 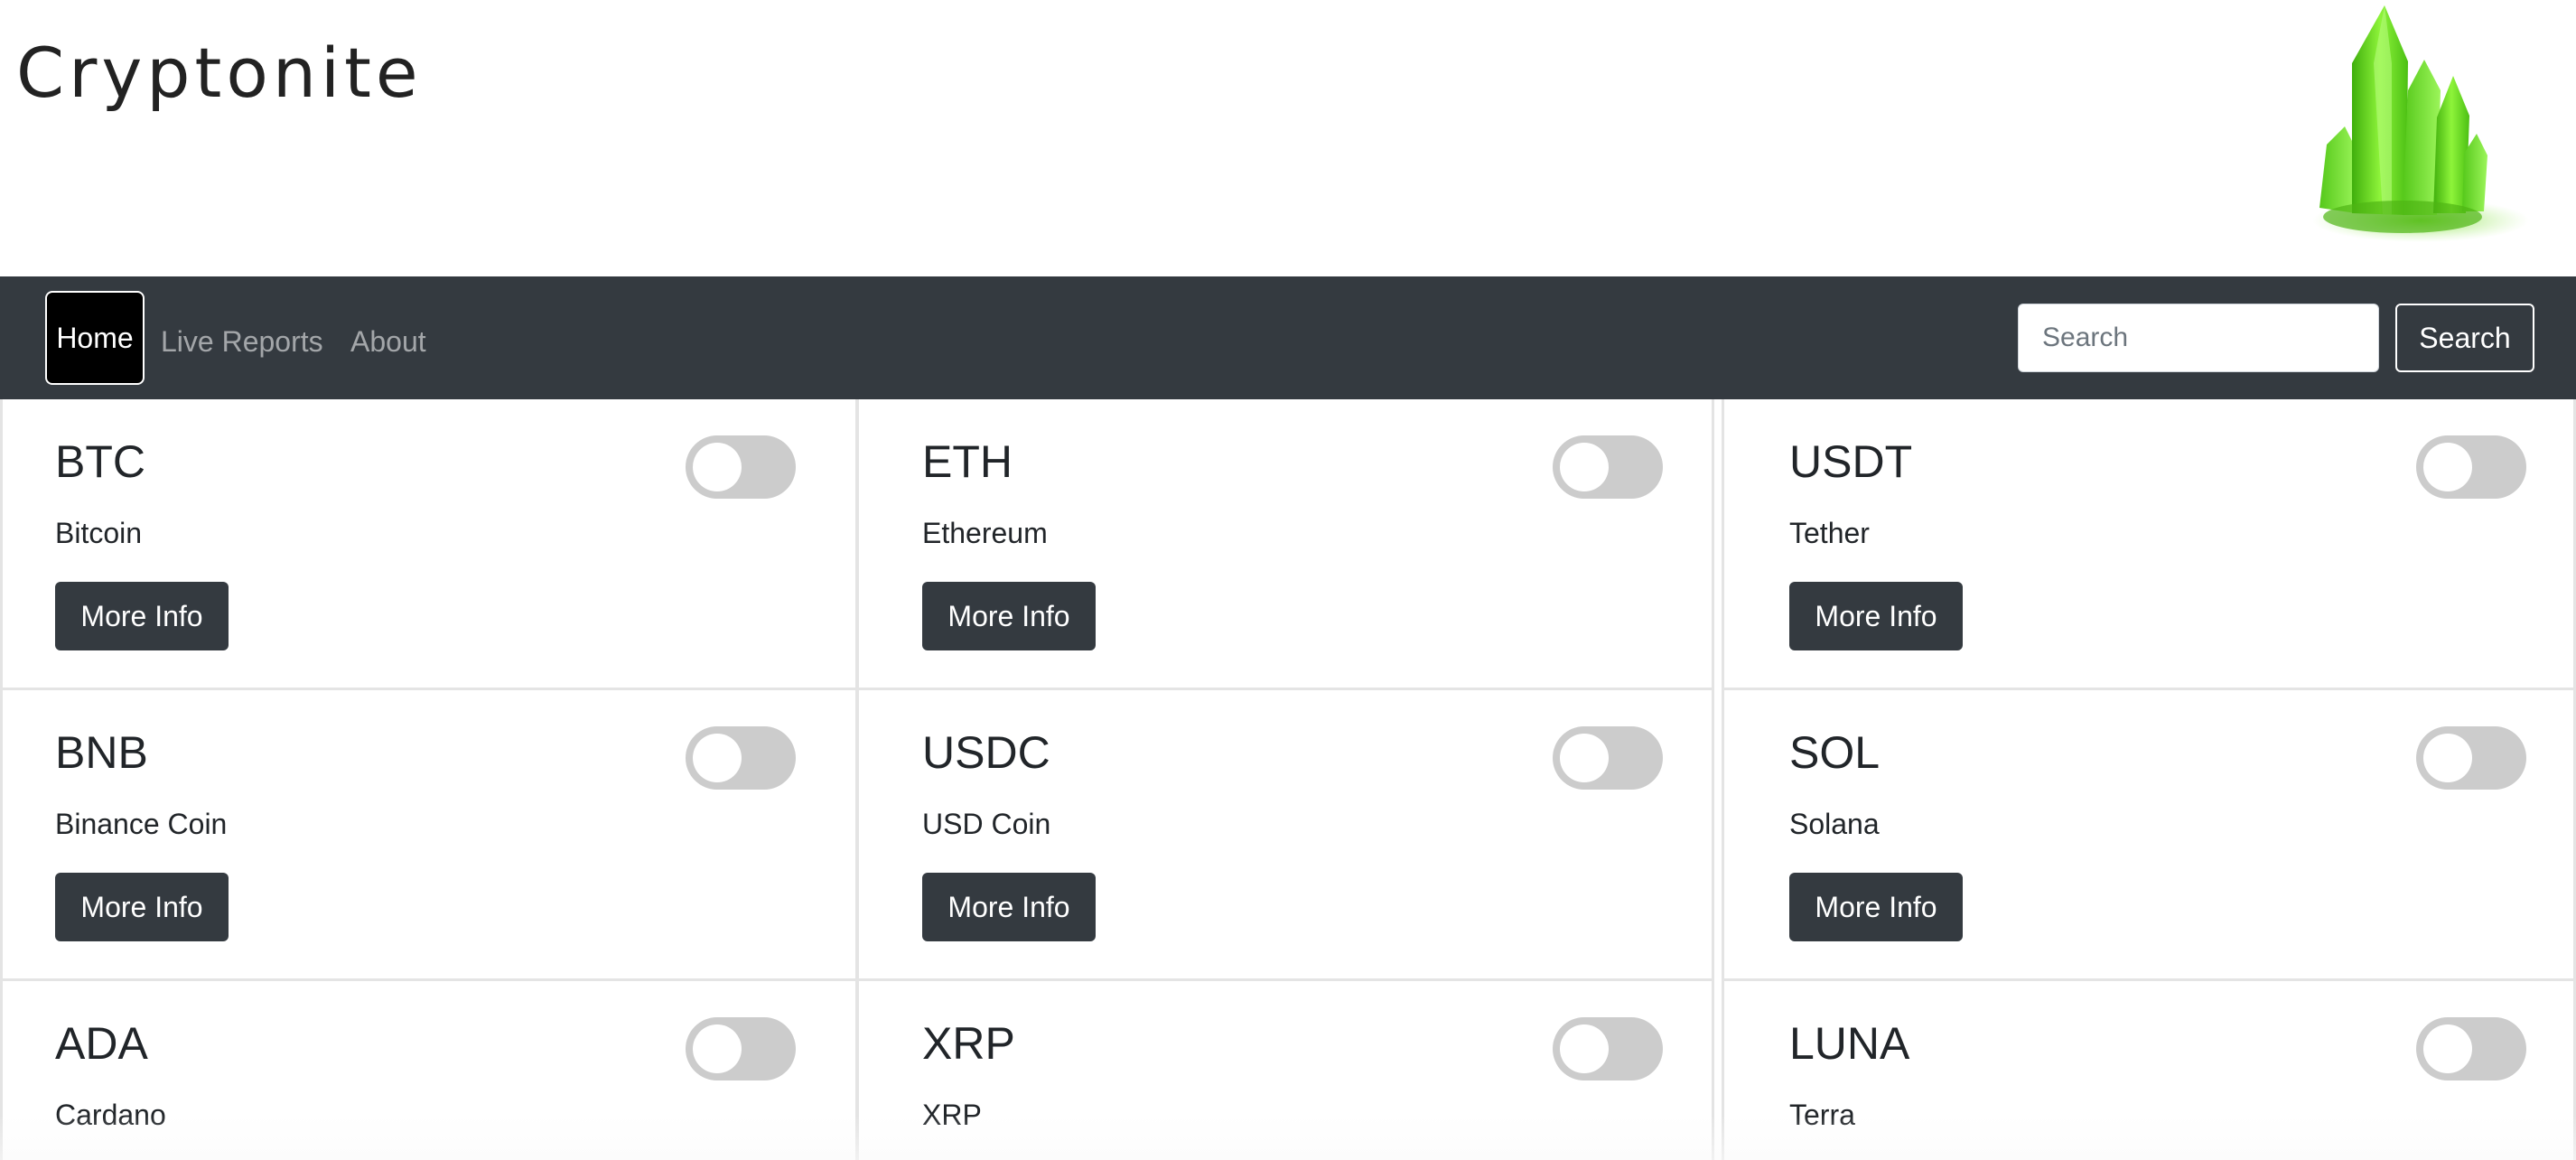 I want to click on search-input, so click(x=2198, y=338).